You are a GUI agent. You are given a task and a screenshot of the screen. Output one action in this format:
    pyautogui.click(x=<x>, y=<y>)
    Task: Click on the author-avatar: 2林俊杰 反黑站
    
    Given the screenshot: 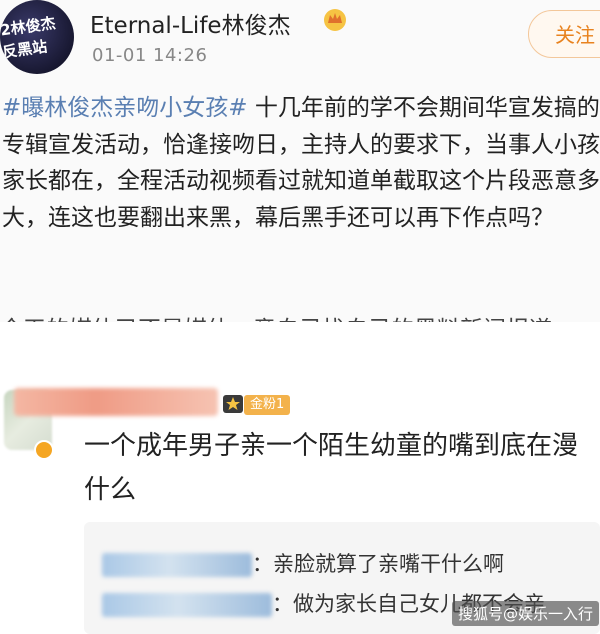 What is the action you would take?
    pyautogui.click(x=37, y=37)
    